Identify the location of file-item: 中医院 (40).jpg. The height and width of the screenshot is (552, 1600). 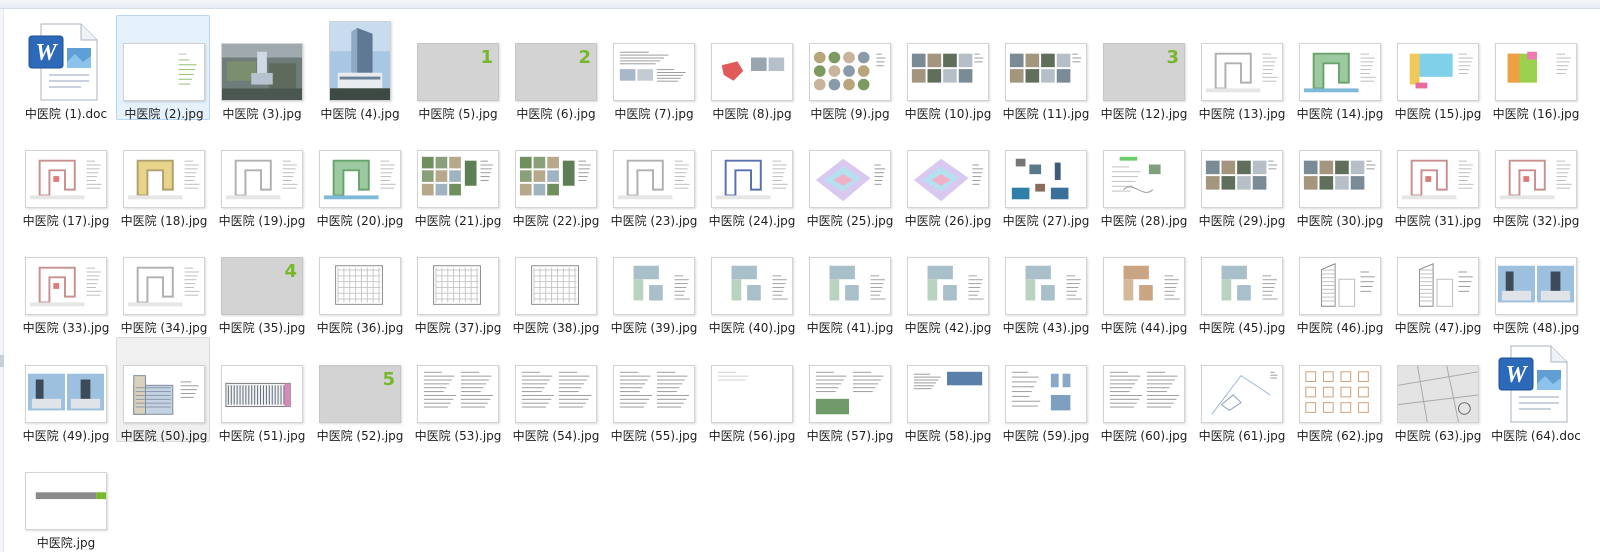
(751, 282).